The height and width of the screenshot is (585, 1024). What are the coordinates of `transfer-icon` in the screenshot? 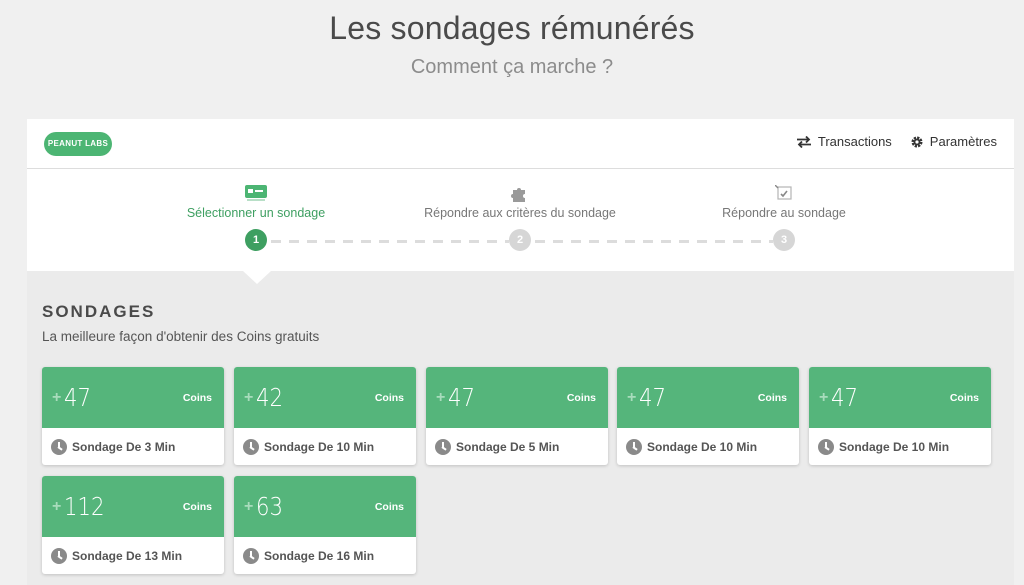 It's located at (803, 141).